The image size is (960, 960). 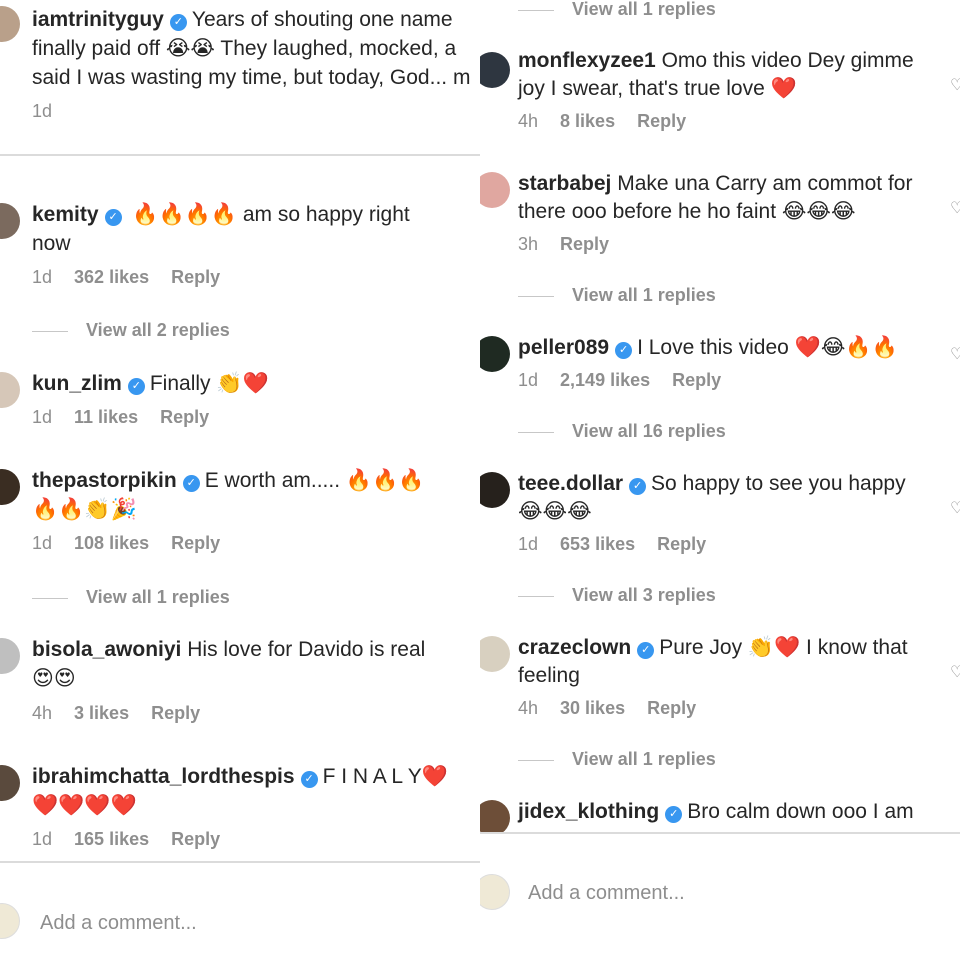 What do you see at coordinates (65, 214) in the screenshot?
I see `username: kemity` at bounding box center [65, 214].